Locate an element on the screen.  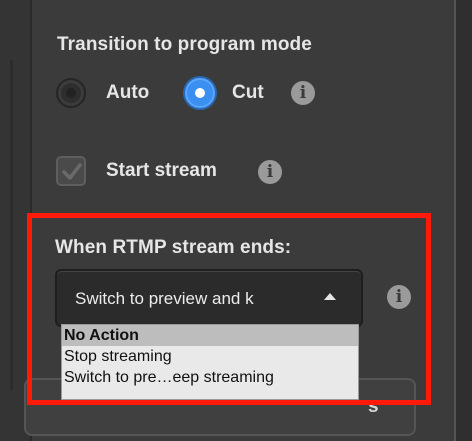
radio-cut-label: Cut is located at coordinates (248, 93).